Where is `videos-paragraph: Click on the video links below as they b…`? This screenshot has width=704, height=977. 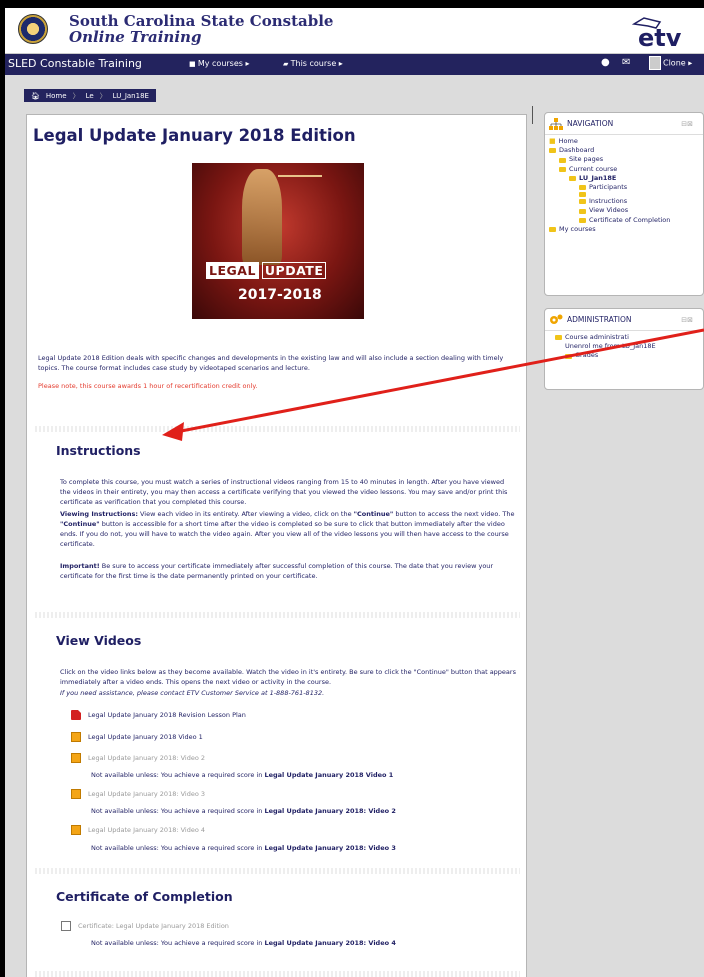 videos-paragraph: Click on the video links below as they b… is located at coordinates (288, 677).